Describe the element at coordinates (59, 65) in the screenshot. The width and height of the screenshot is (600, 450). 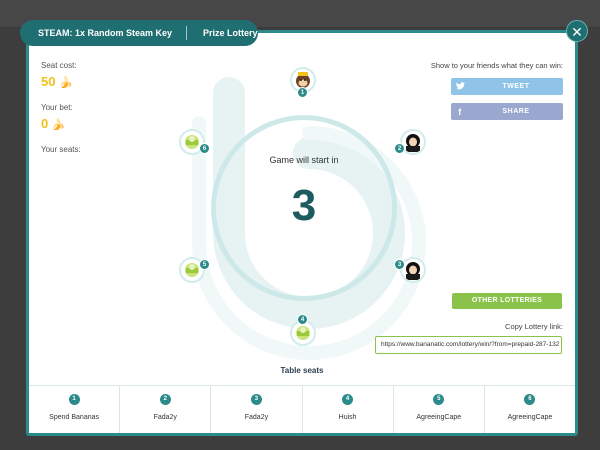
I see `seat-cost-label: Seat cost:` at that location.